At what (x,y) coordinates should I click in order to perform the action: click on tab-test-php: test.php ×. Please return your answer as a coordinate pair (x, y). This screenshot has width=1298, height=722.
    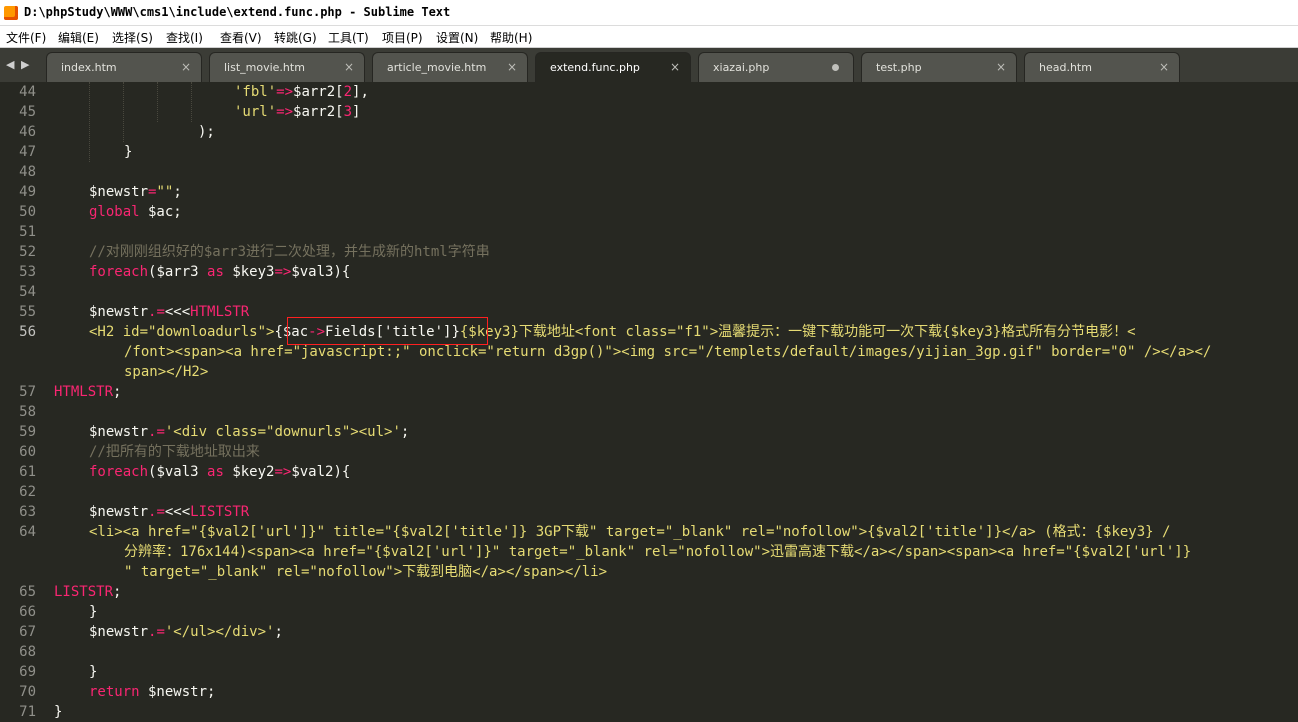
    Looking at the image, I should click on (939, 67).